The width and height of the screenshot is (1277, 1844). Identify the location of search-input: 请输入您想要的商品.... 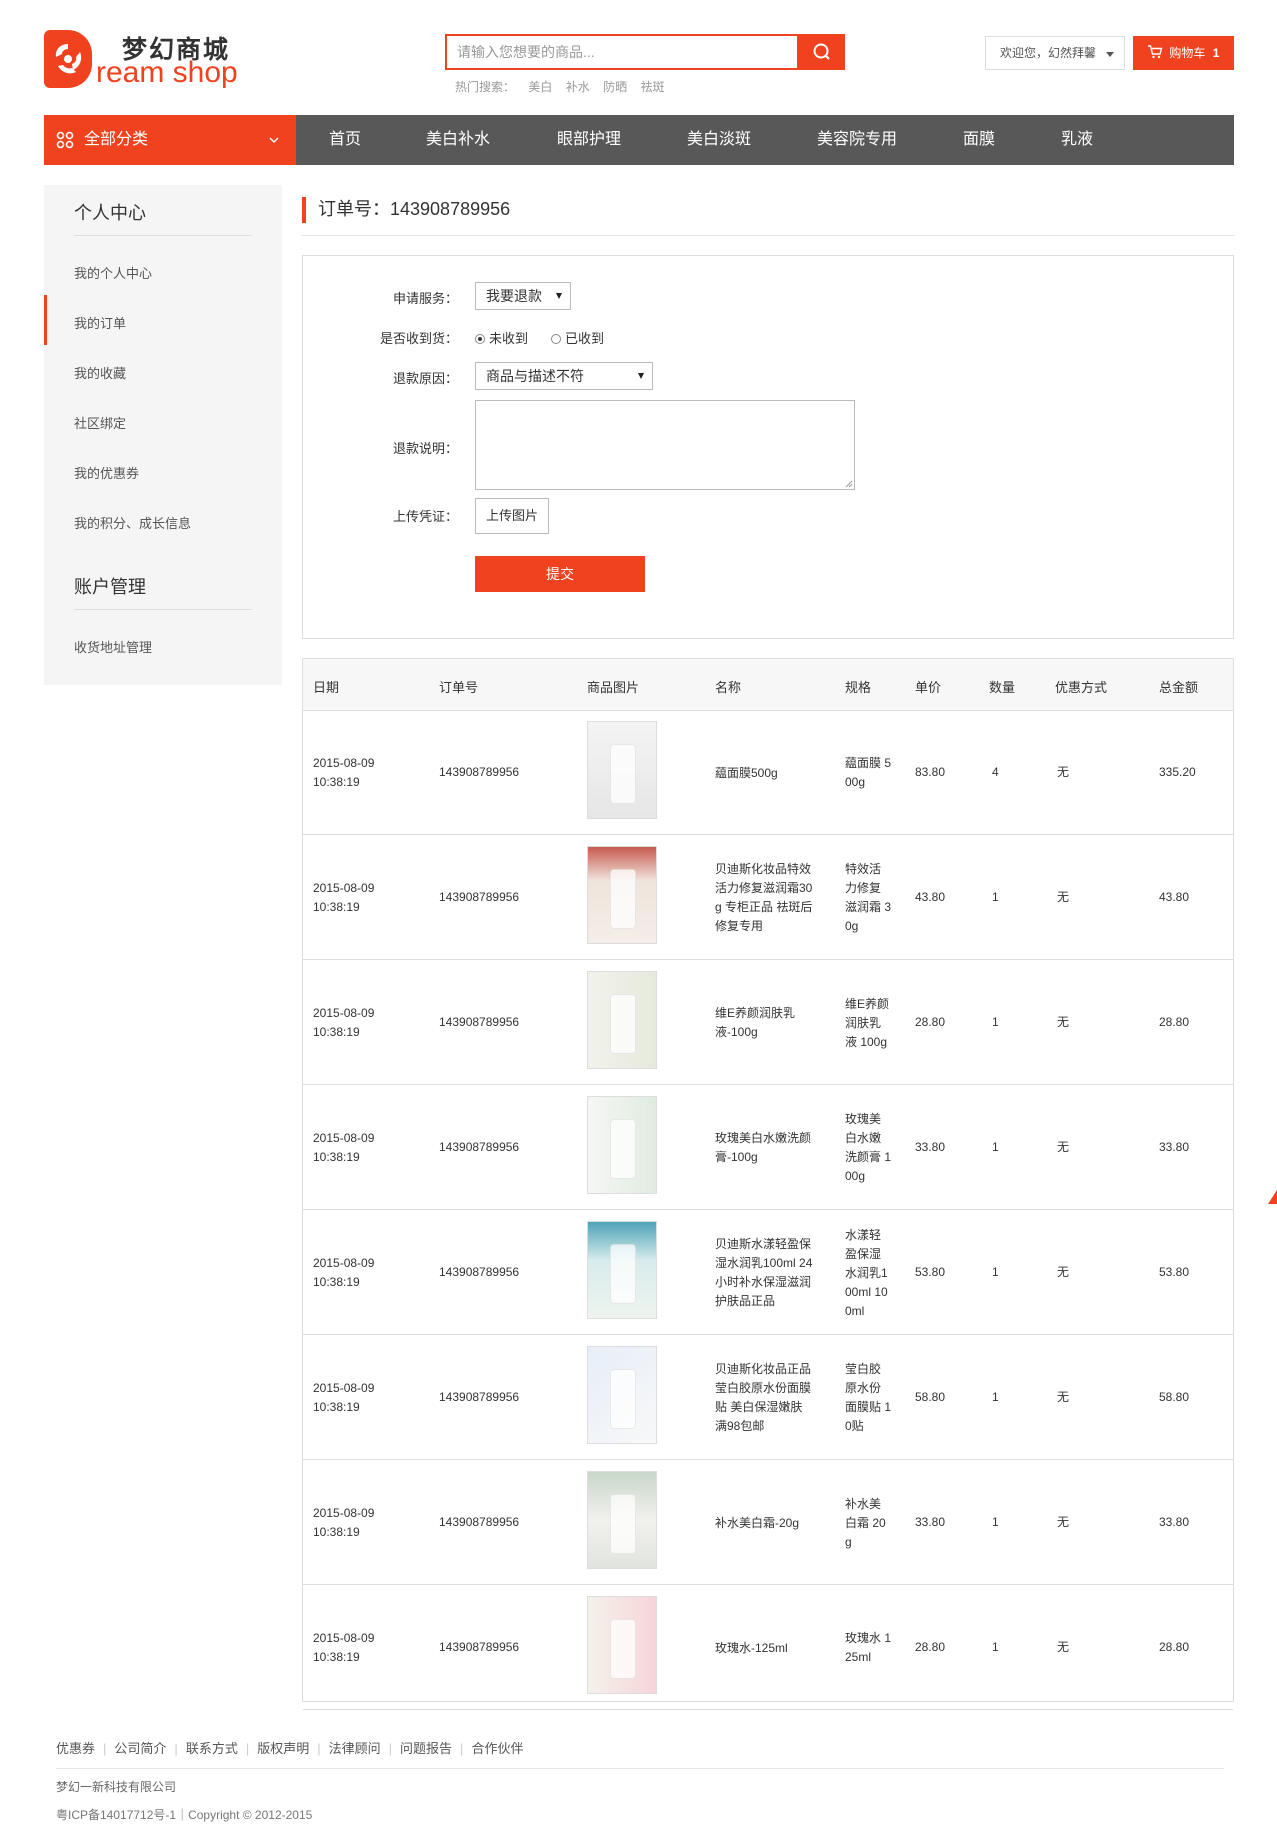
(622, 52).